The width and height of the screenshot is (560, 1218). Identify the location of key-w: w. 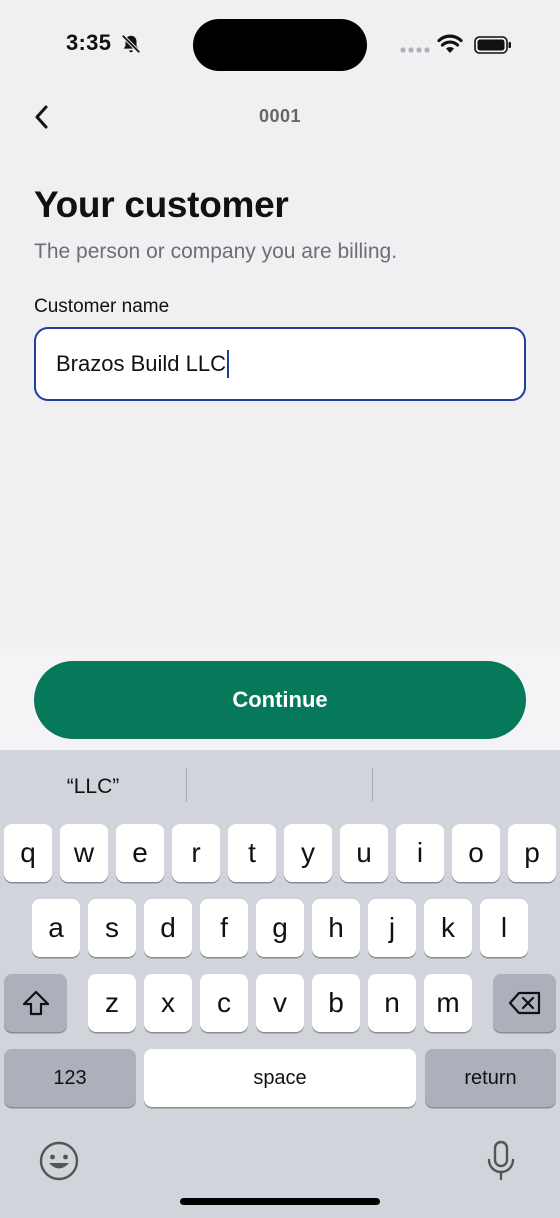
(84, 853).